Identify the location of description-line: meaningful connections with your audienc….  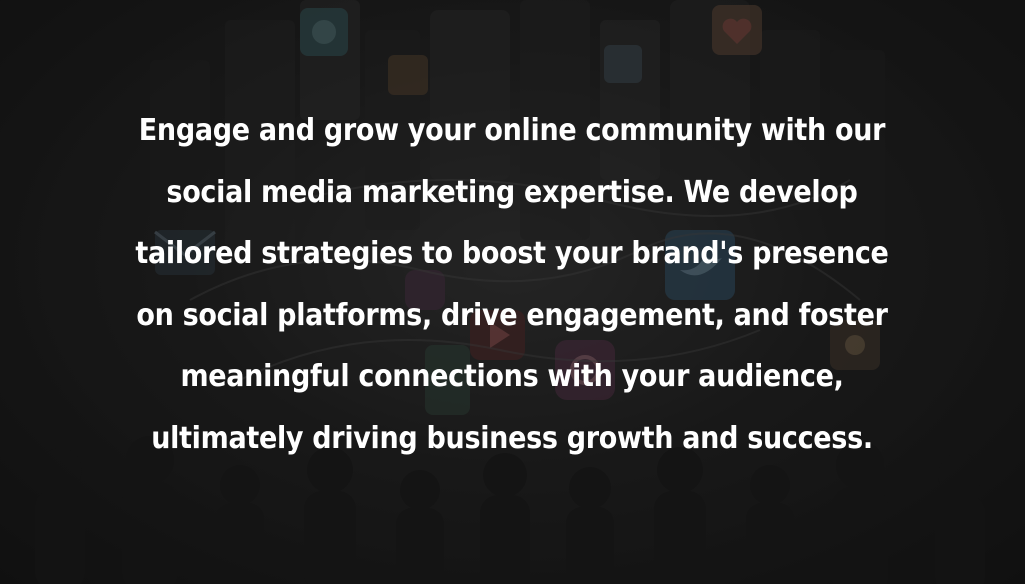
(512, 376).